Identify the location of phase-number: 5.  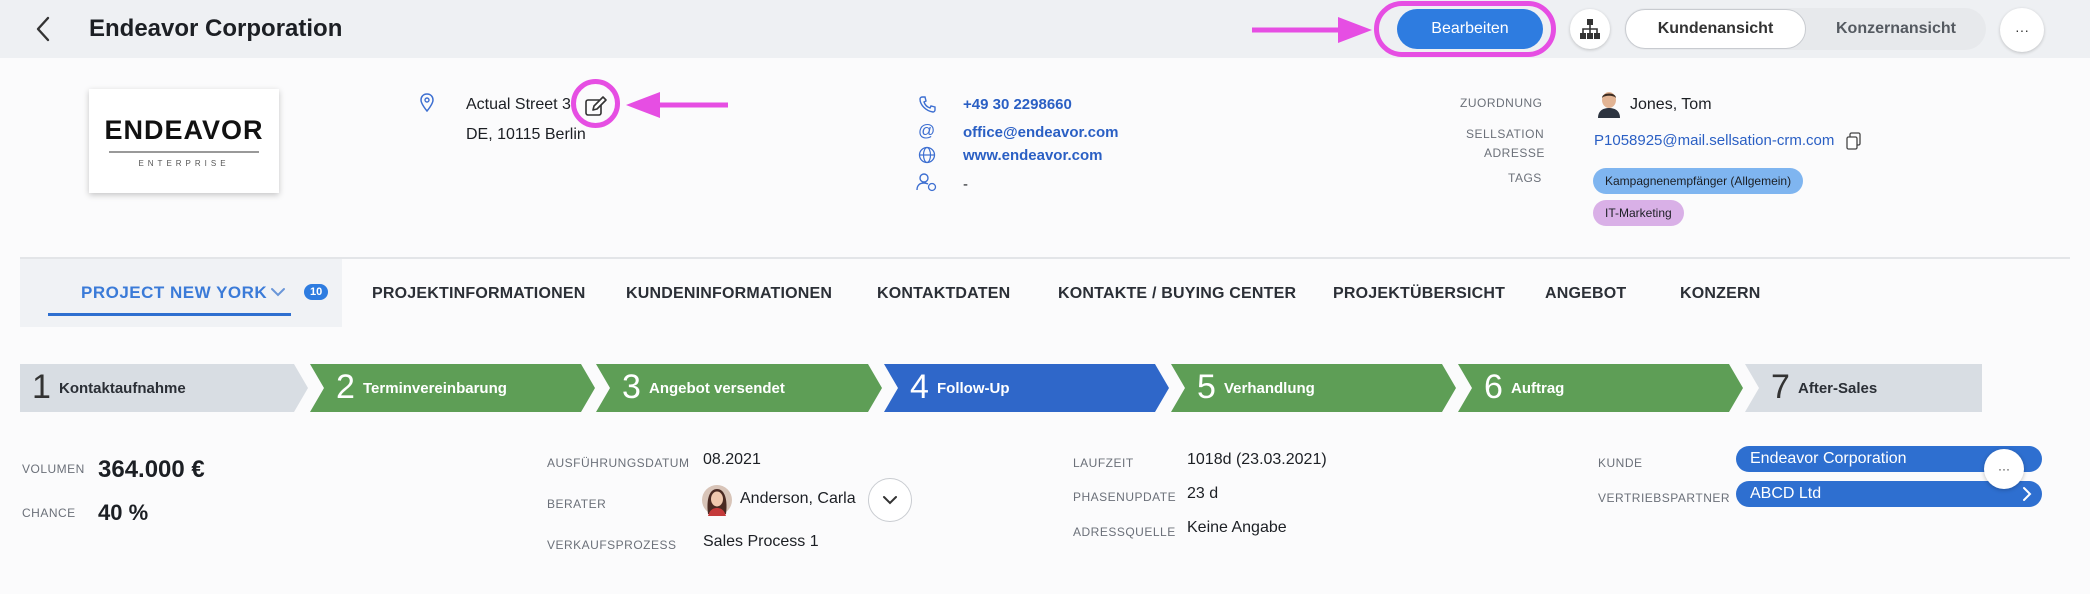
(1206, 387).